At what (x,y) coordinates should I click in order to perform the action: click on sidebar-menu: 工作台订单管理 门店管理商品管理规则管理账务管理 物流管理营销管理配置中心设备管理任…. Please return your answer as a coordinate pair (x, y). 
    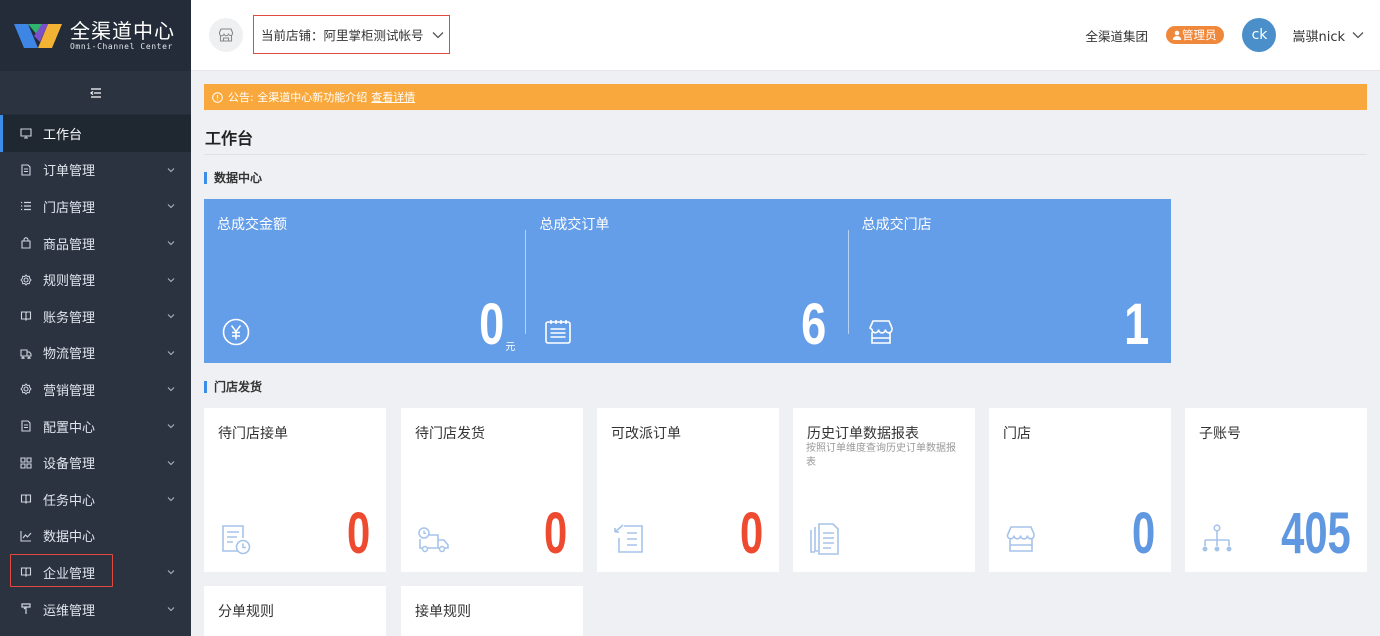
    Looking at the image, I should click on (95, 371).